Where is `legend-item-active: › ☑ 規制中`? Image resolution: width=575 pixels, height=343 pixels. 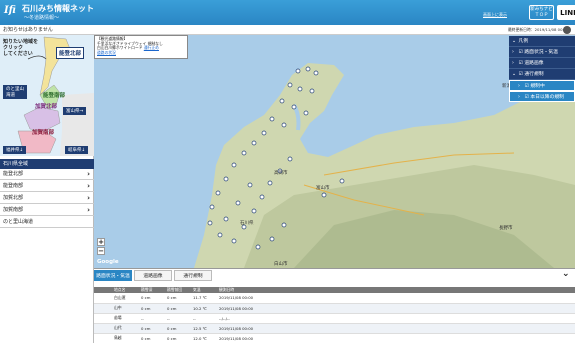 legend-item-active: › ☑ 規制中 is located at coordinates (542, 85).